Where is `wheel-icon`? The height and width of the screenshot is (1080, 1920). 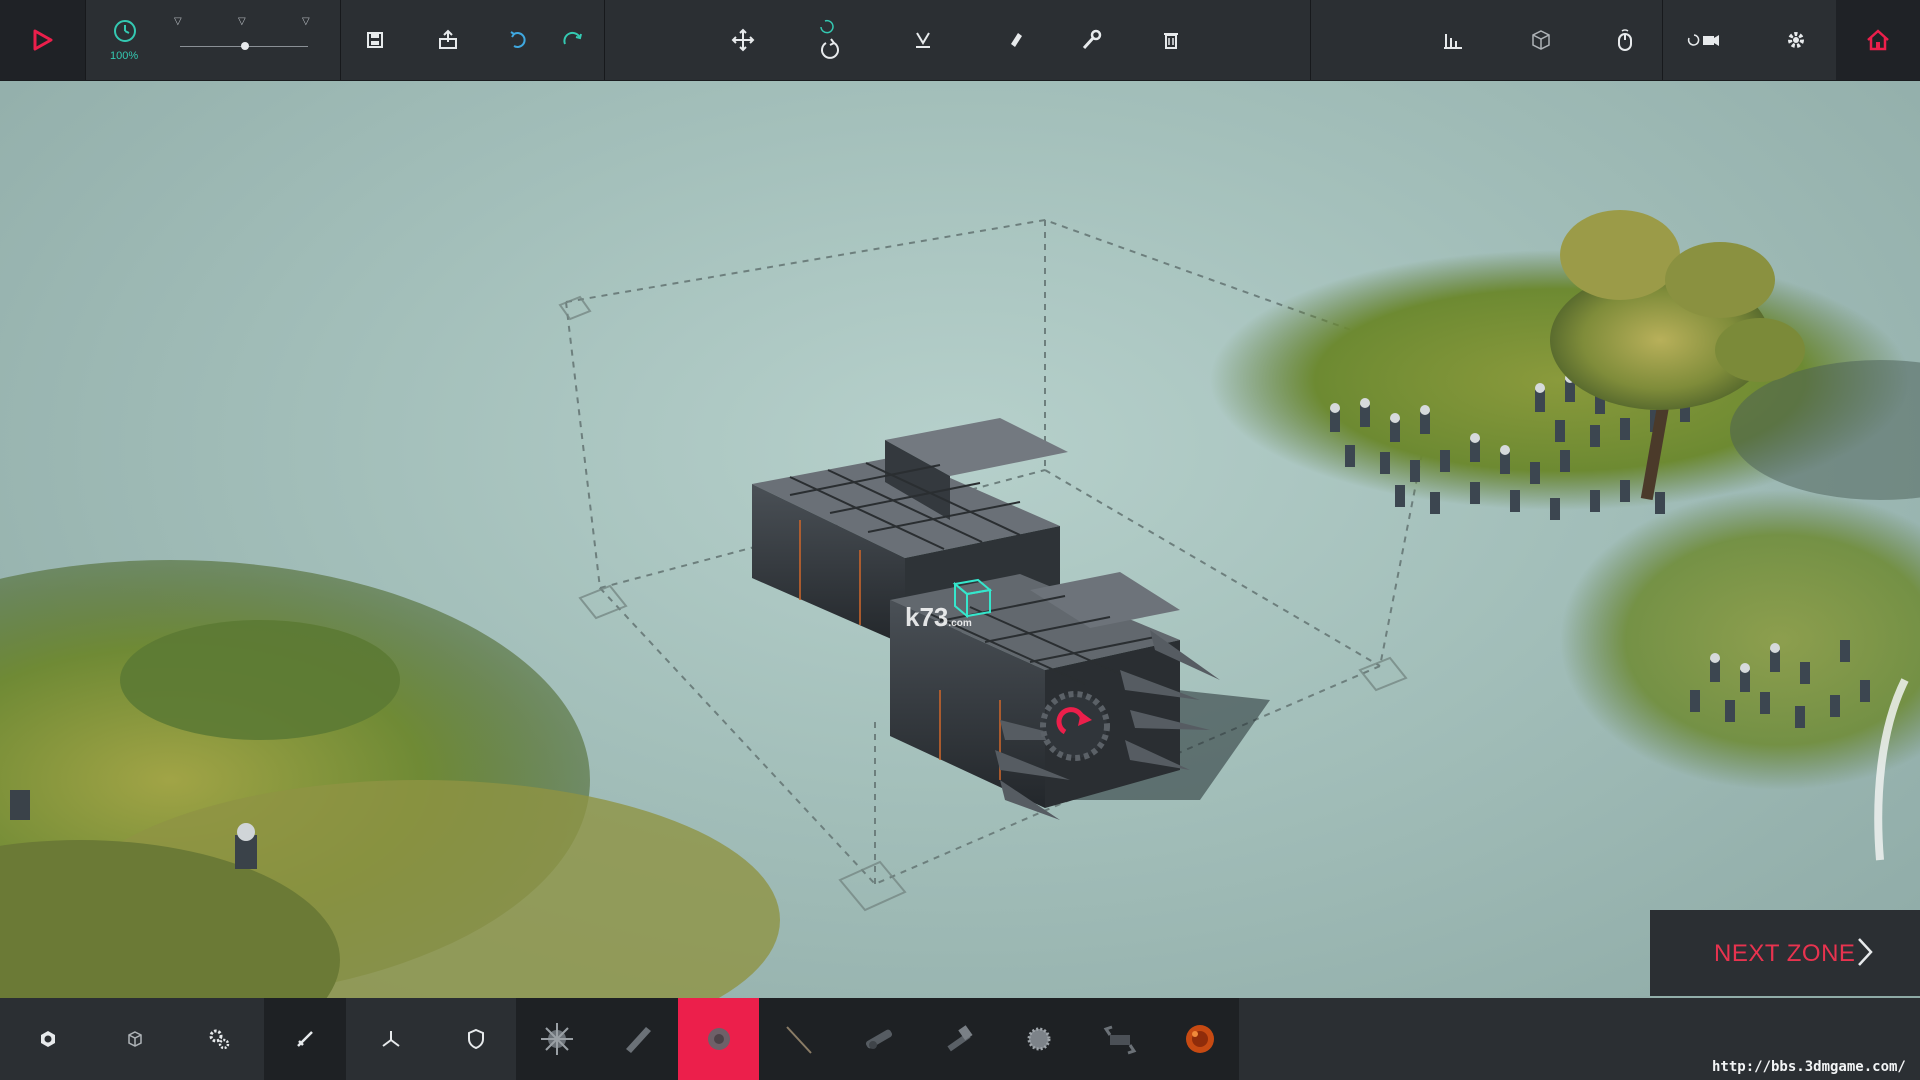 wheel-icon is located at coordinates (718, 1039).